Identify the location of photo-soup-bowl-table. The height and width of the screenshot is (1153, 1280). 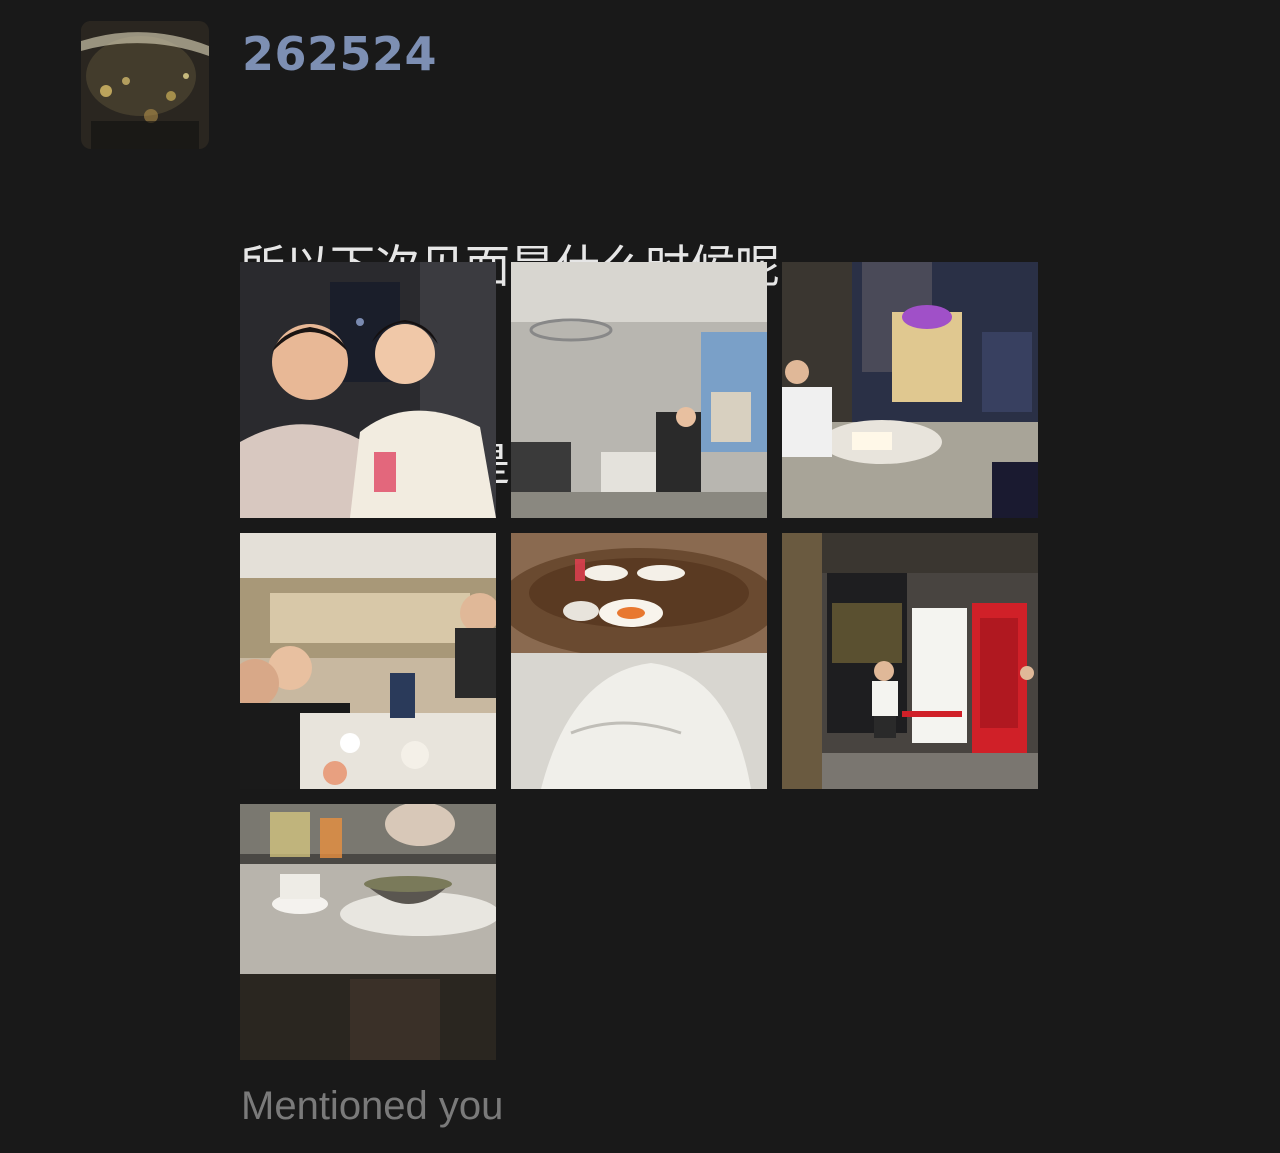
(368, 932).